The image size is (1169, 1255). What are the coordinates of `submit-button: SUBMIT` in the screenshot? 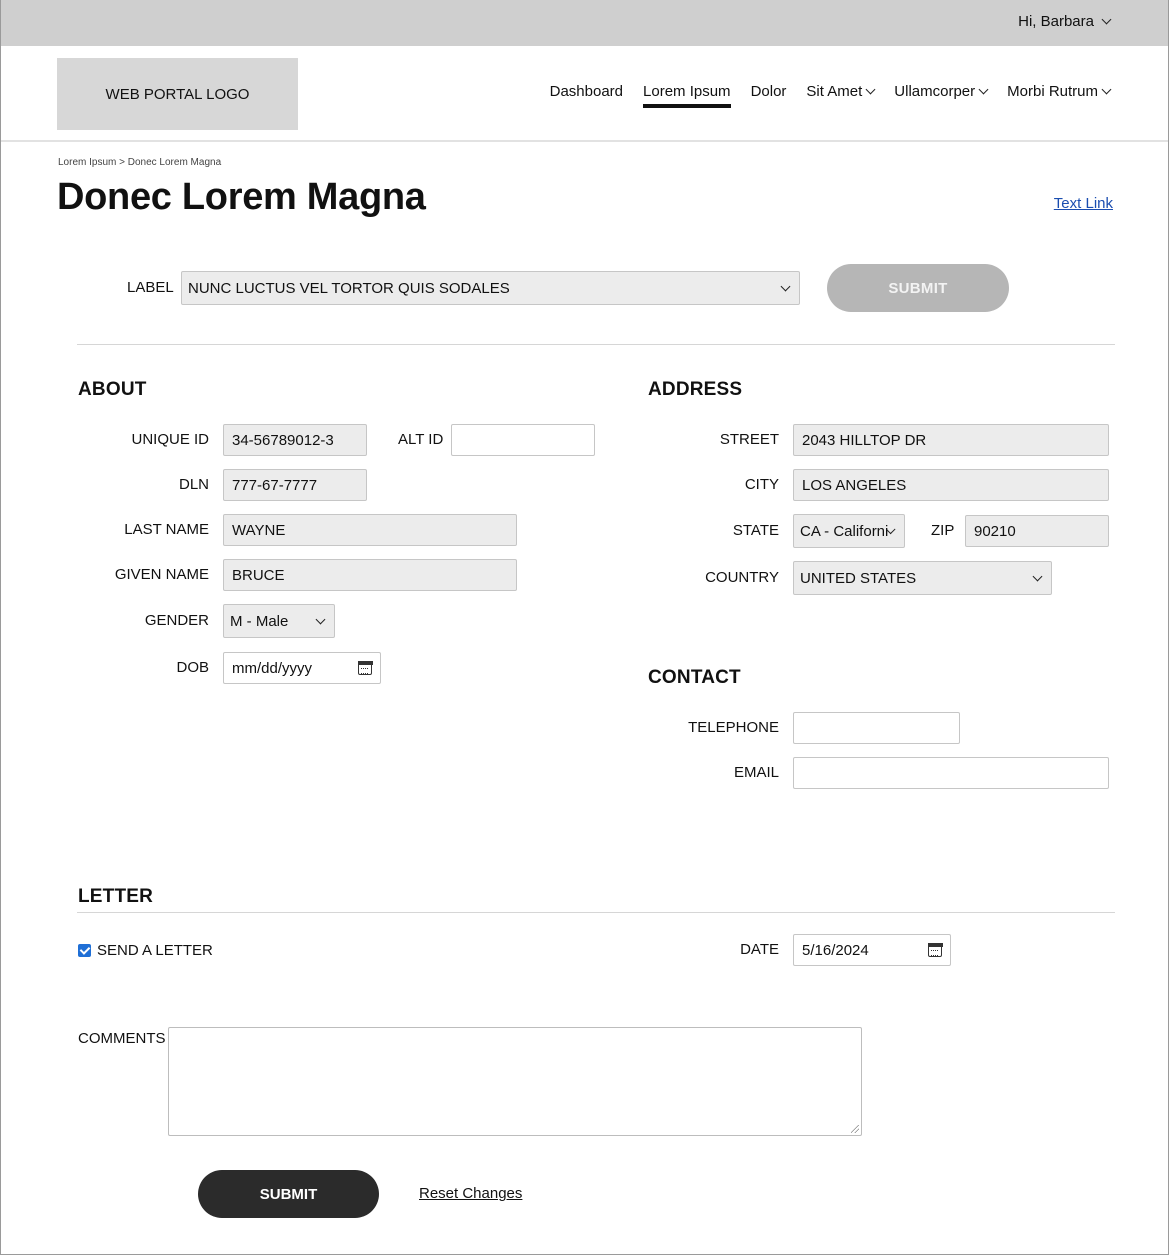 It's located at (288, 1194).